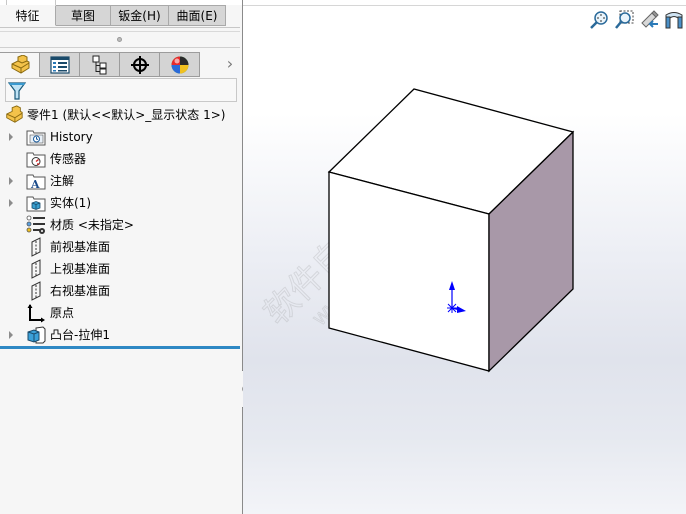 This screenshot has height=514, width=686. I want to click on svg-text: A, so click(35, 184).